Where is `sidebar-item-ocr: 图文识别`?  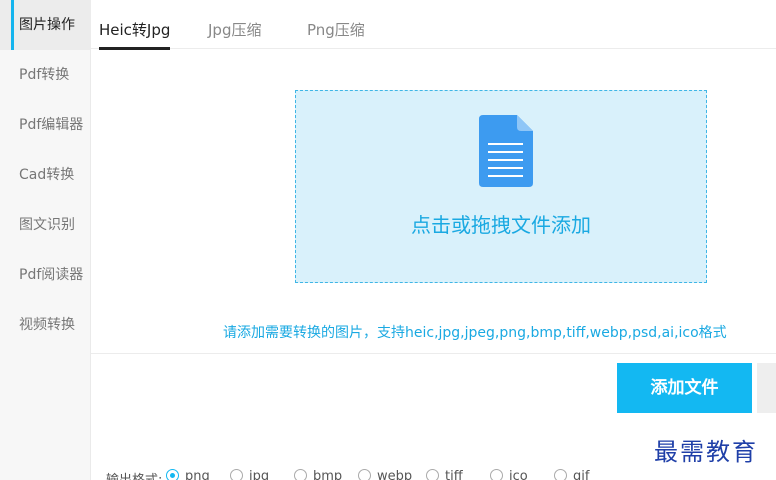 sidebar-item-ocr: 图文识别 is located at coordinates (45, 225).